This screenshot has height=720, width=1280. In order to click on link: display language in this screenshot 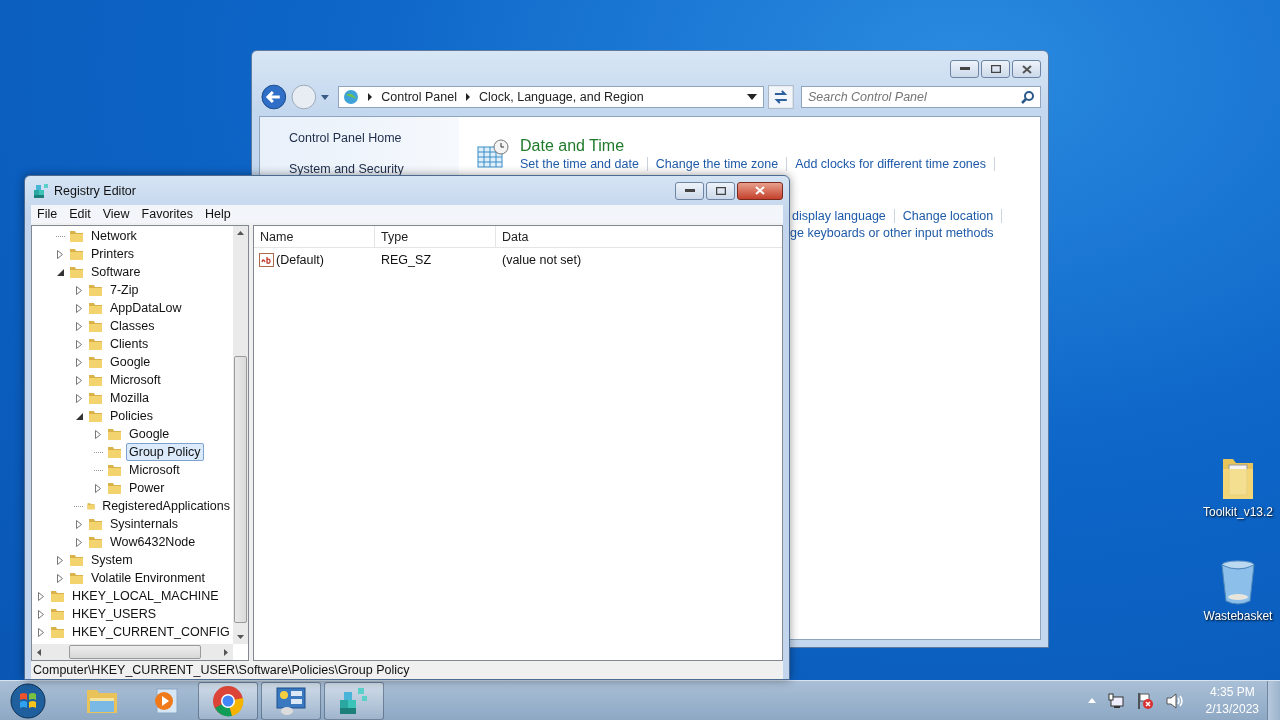, I will do `click(839, 216)`.